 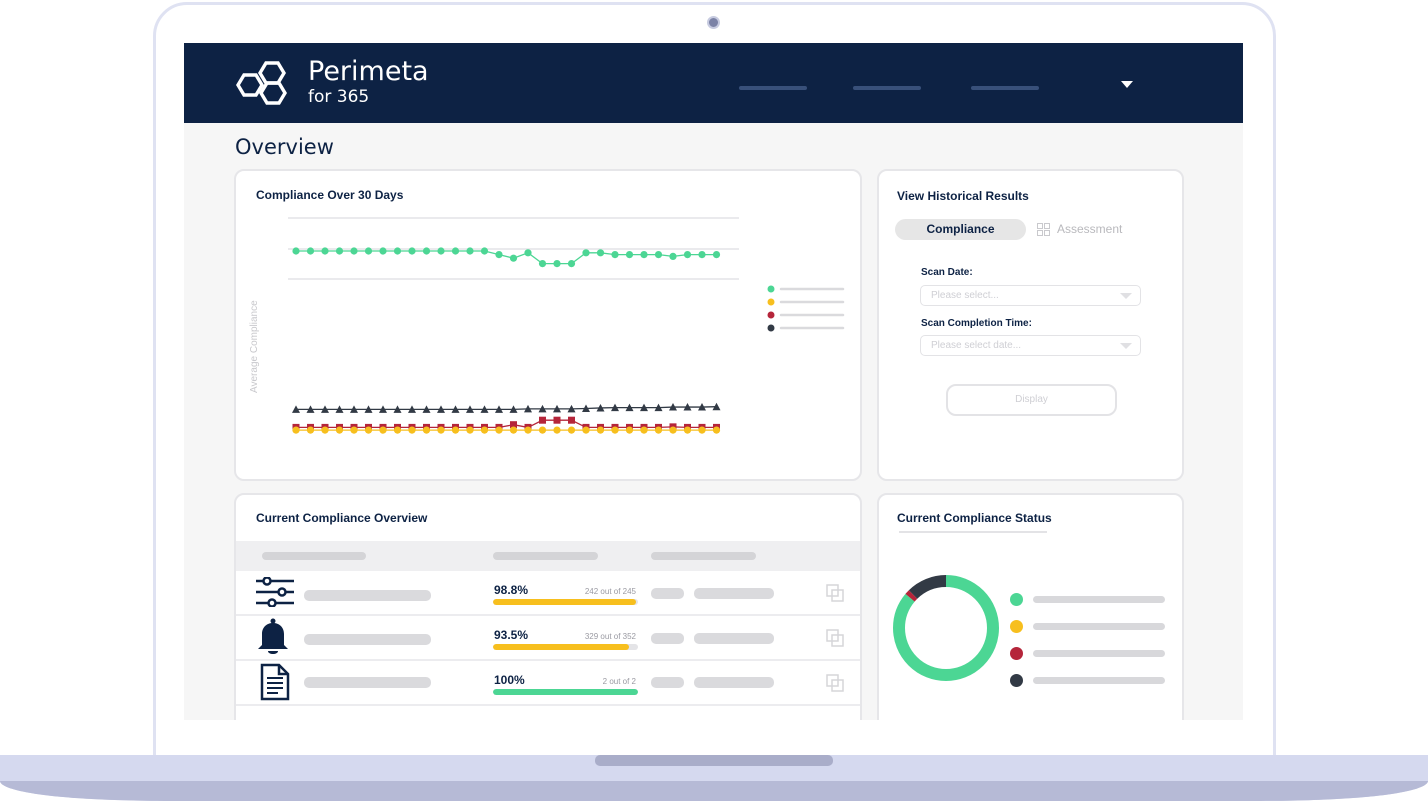 I want to click on row-percent: 93.5%, so click(x=511, y=635).